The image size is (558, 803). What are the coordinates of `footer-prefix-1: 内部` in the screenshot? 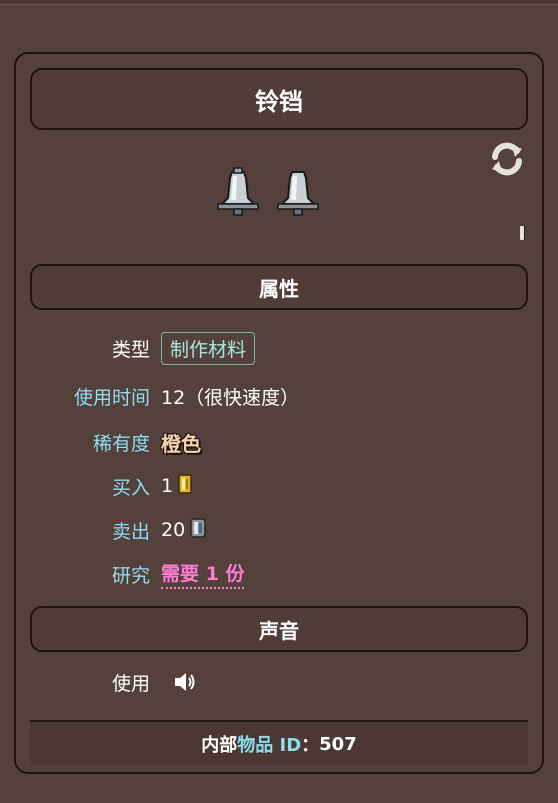 It's located at (219, 745).